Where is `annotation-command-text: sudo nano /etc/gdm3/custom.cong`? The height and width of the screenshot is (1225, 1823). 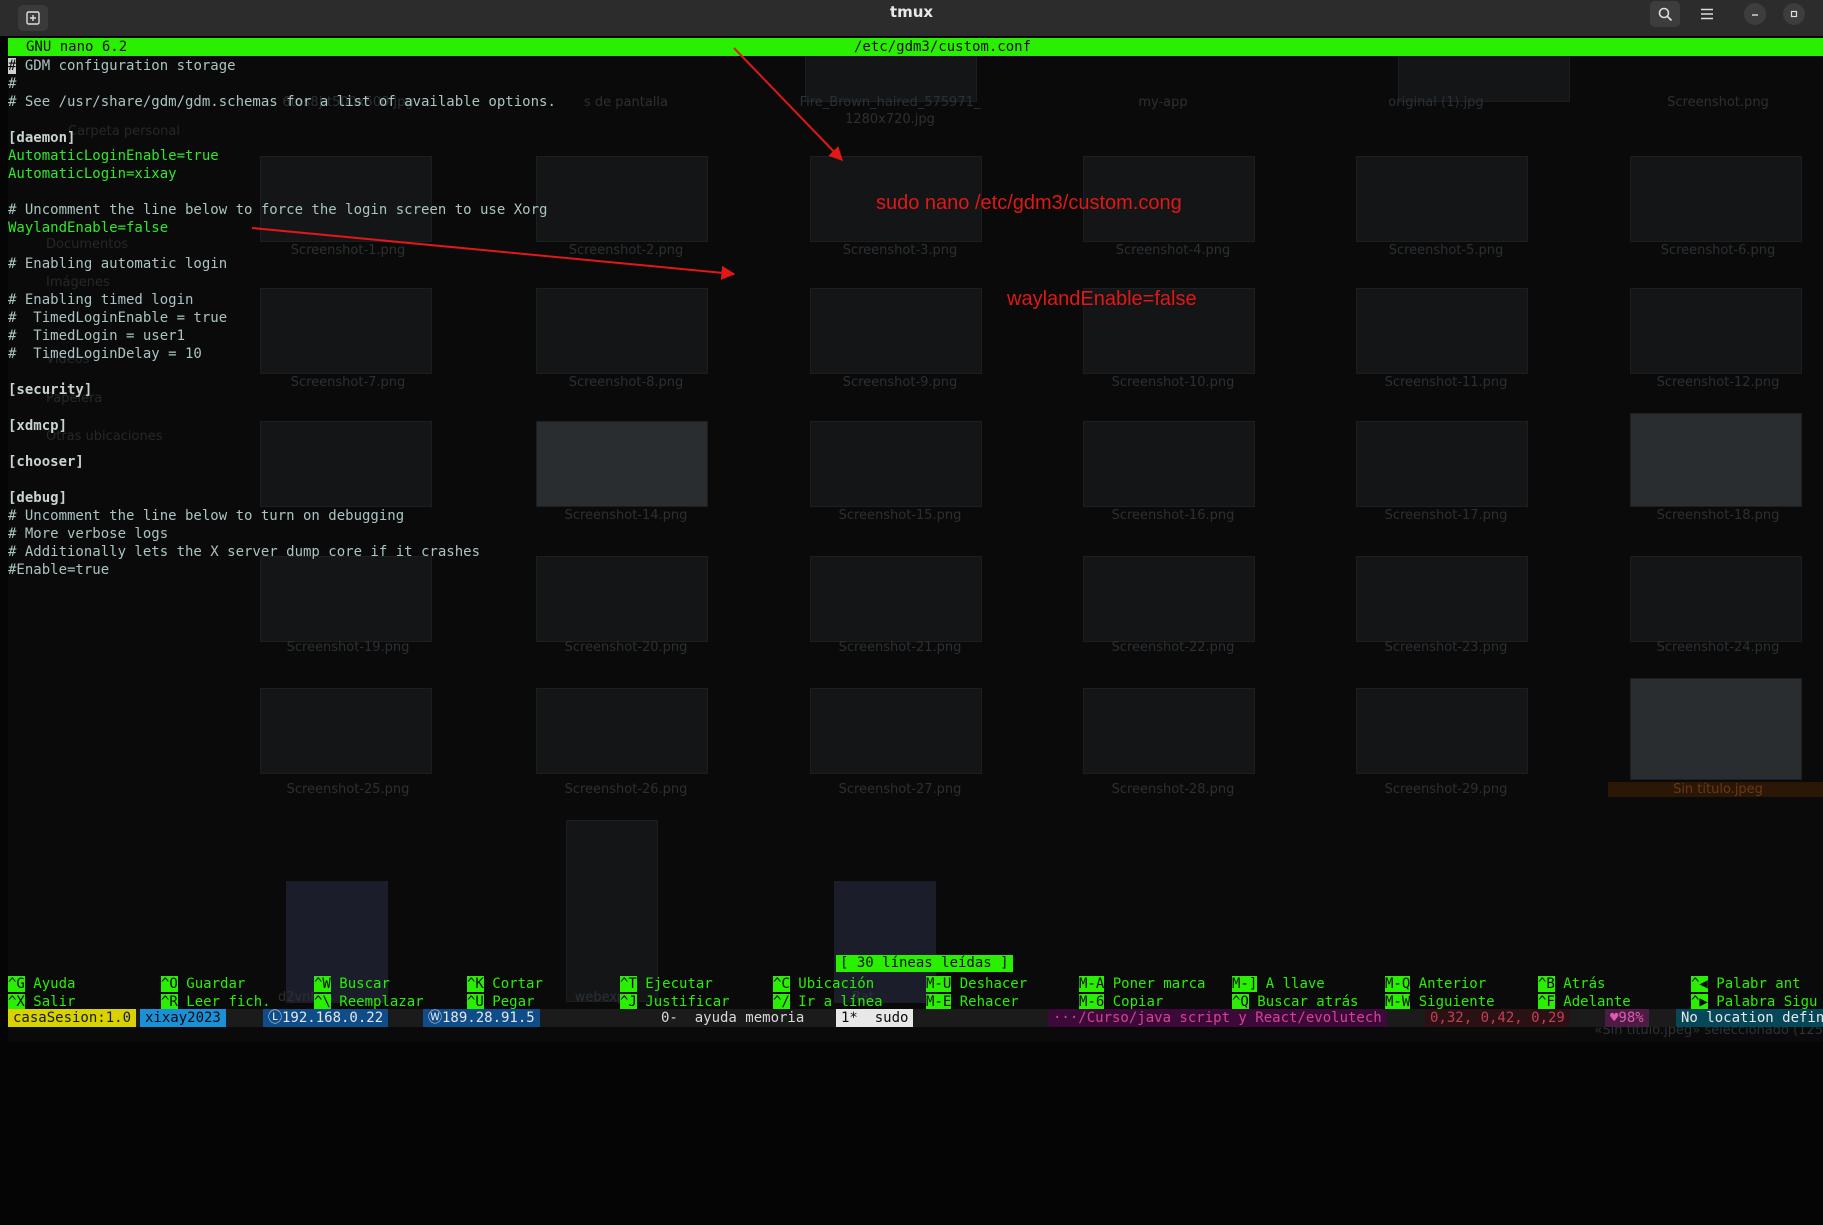 annotation-command-text: sudo nano /etc/gdm3/custom.cong is located at coordinates (1029, 203).